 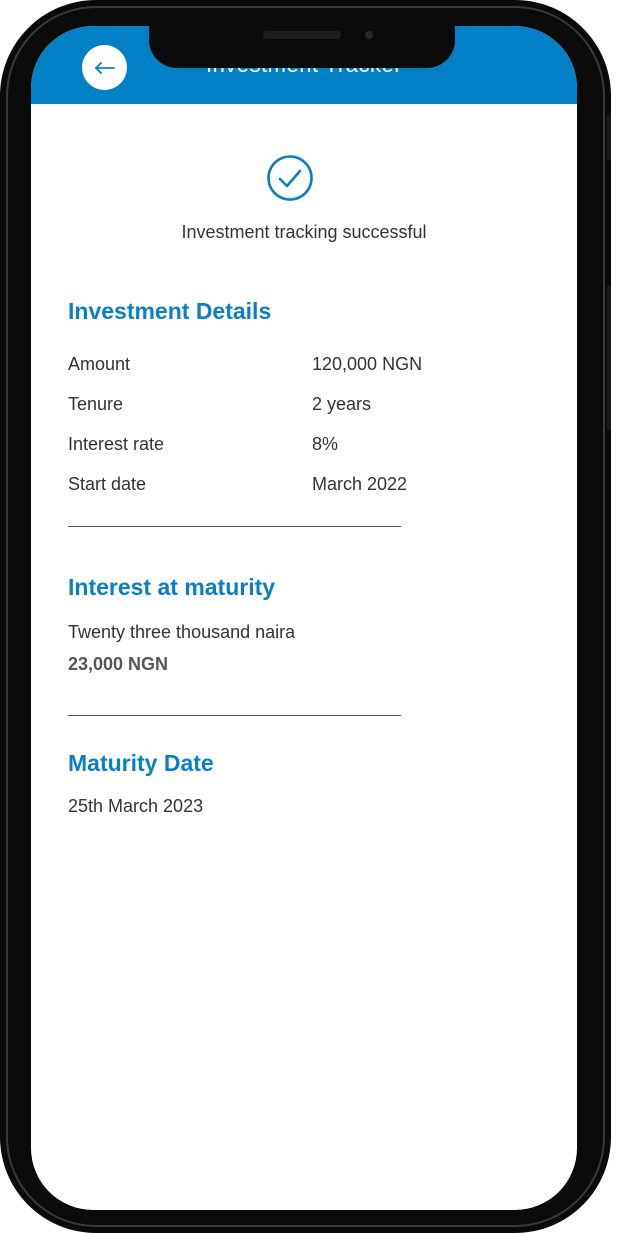 I want to click on tenure-label: Tenure, so click(x=96, y=404).